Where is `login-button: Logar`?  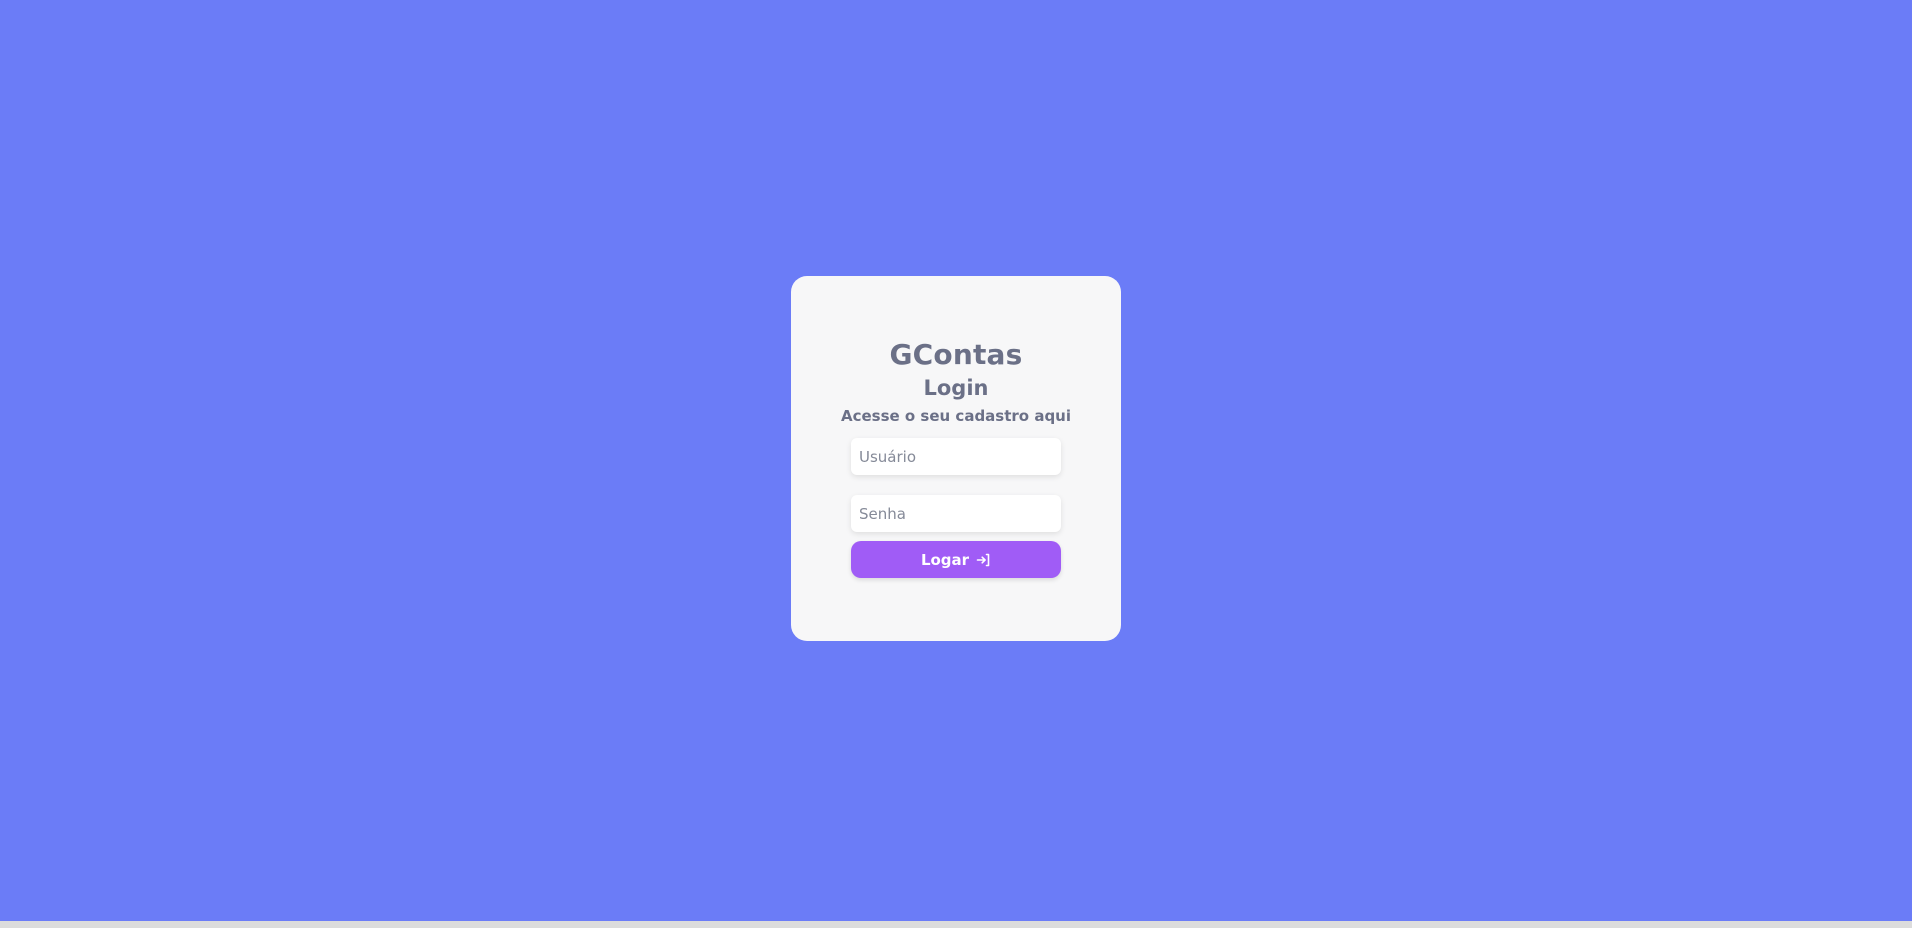 login-button: Logar is located at coordinates (956, 559).